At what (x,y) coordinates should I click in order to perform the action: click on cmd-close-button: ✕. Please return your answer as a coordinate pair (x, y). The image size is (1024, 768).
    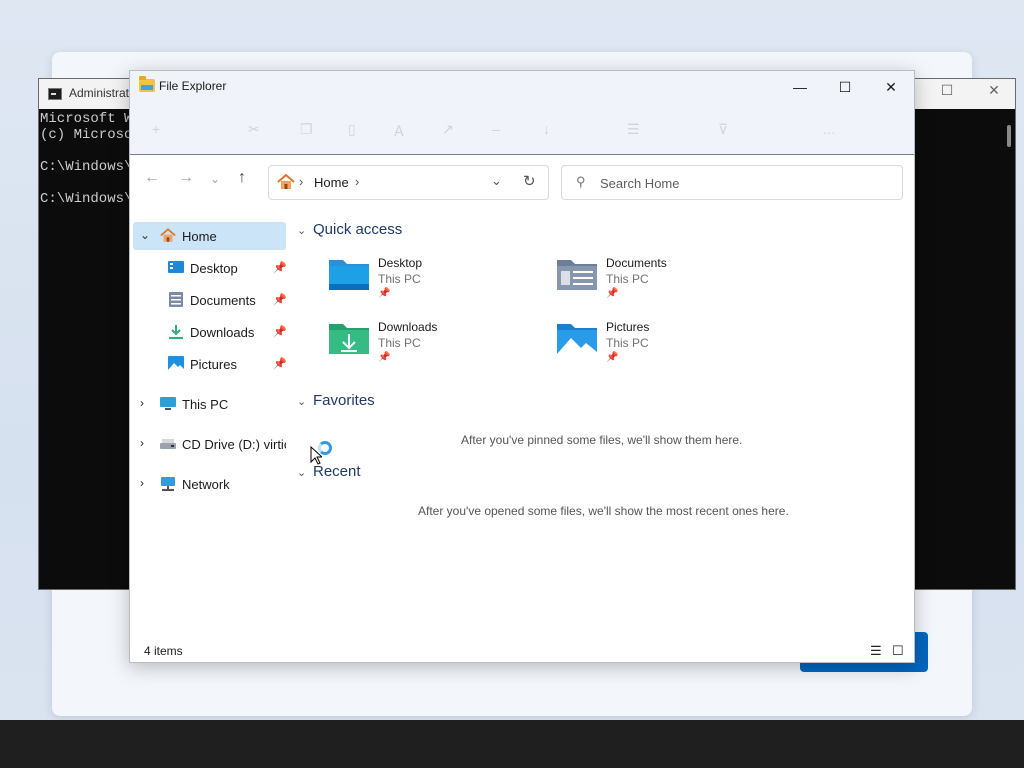
    Looking at the image, I should click on (994, 94).